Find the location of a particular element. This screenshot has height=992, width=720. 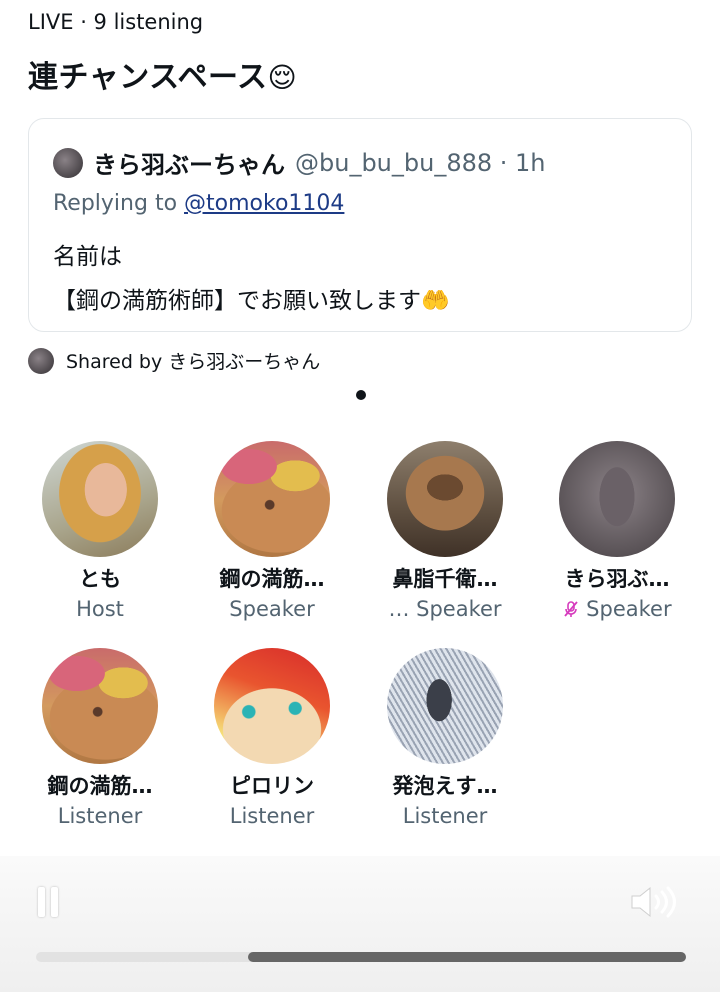

participant-host: とも Host is located at coordinates (100, 531).